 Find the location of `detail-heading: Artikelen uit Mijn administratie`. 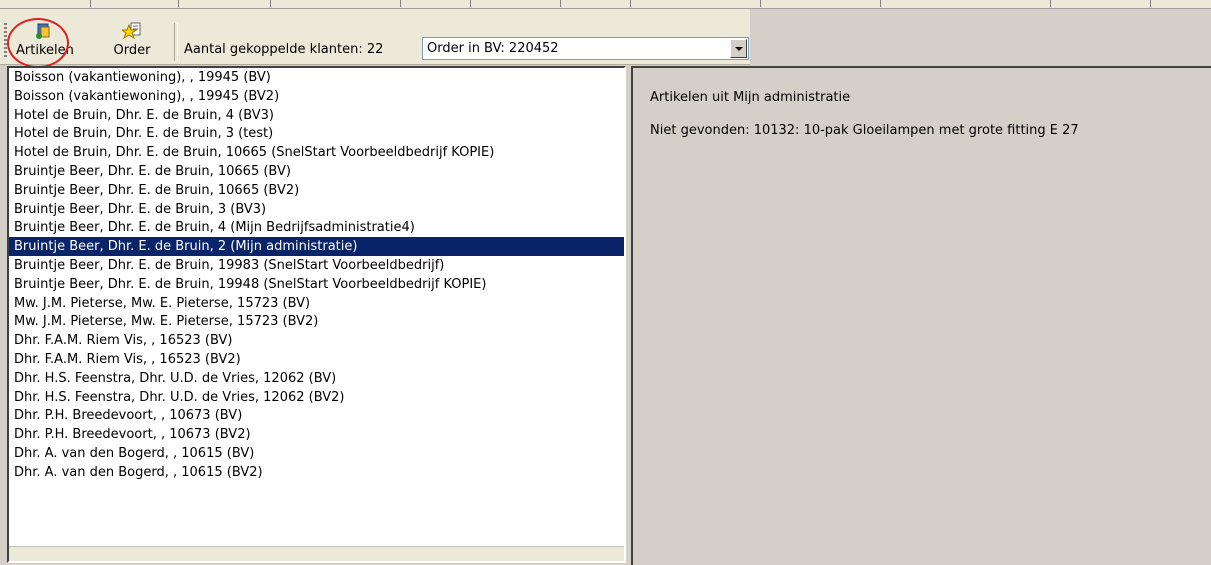

detail-heading: Artikelen uit Mijn administratie is located at coordinates (750, 97).